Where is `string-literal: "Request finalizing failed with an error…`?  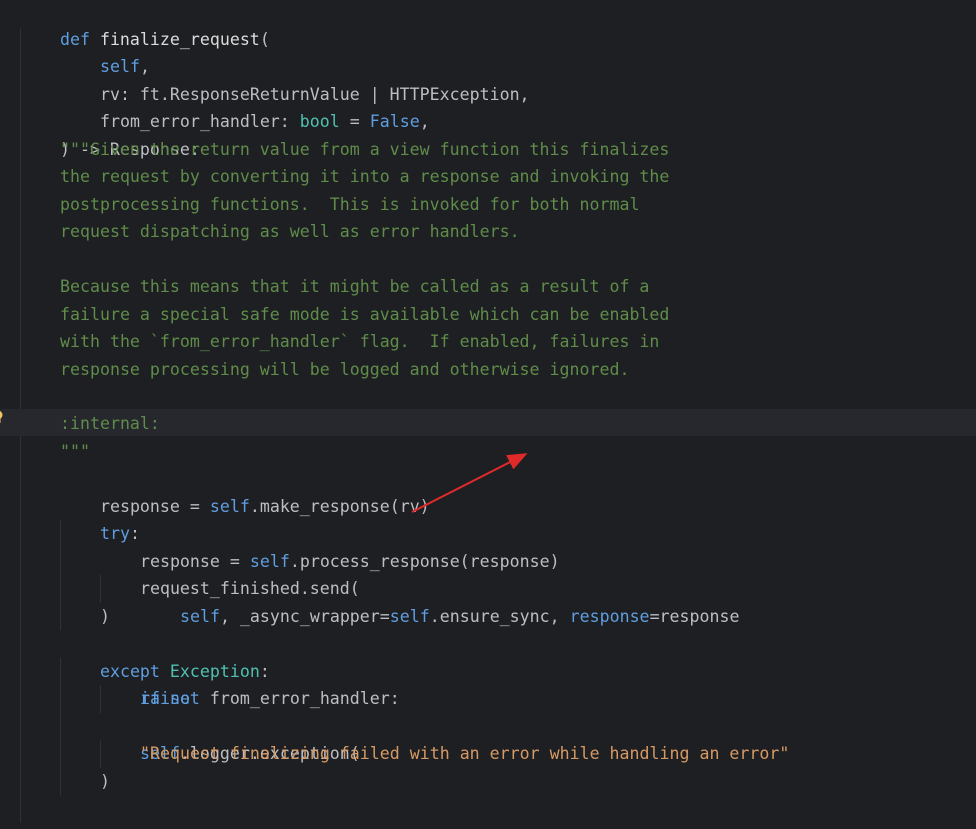 string-literal: "Request finalizing failed with an error… is located at coordinates (464, 754).